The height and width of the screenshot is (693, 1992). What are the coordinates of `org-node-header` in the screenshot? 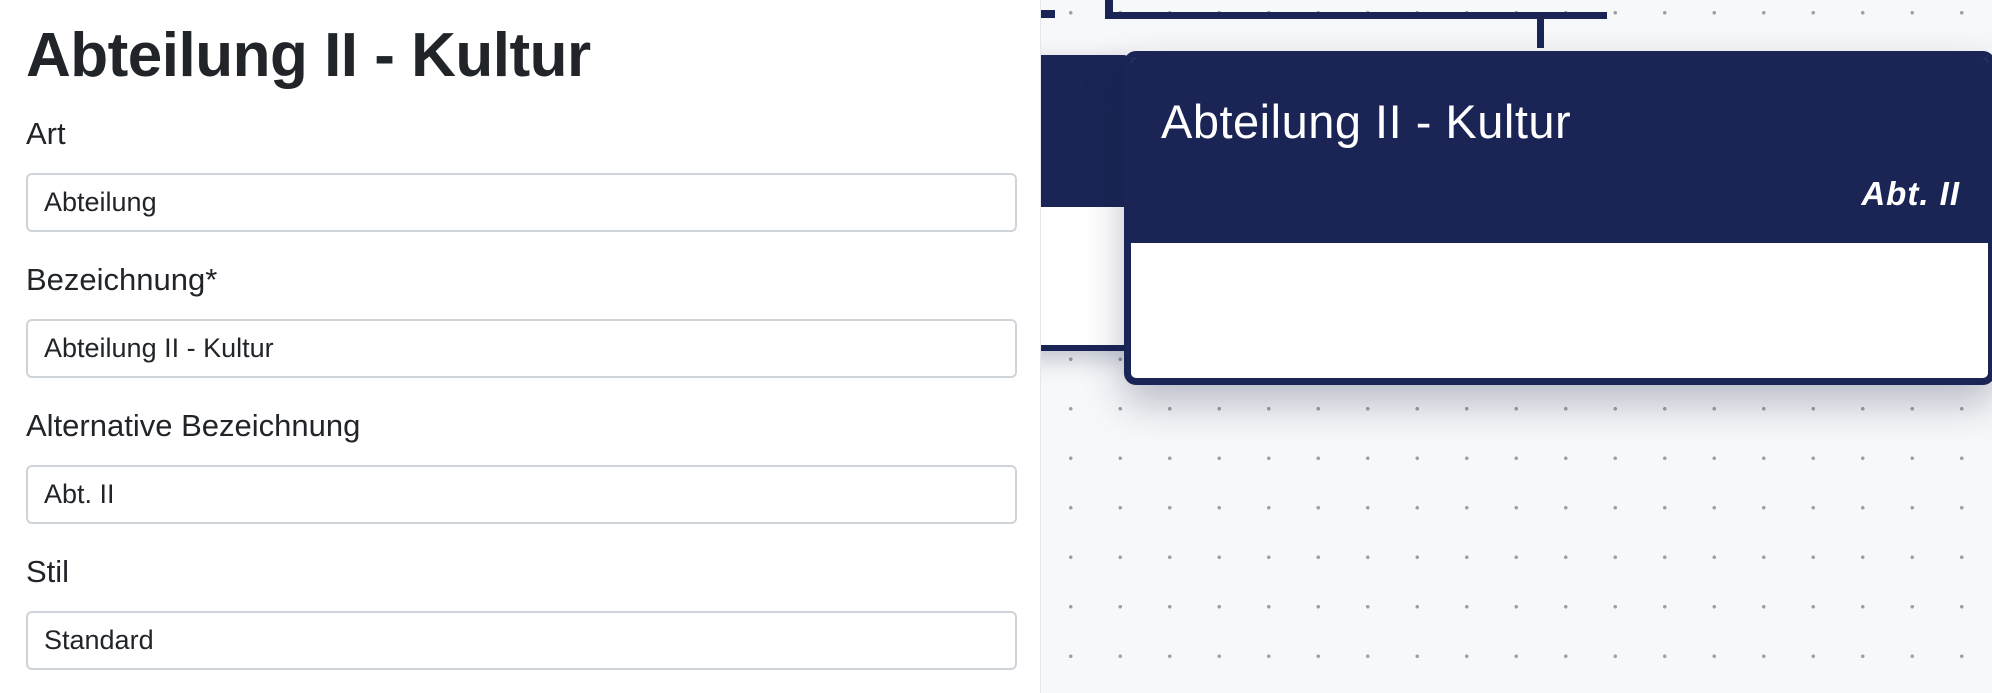 It's located at (1084, 134).